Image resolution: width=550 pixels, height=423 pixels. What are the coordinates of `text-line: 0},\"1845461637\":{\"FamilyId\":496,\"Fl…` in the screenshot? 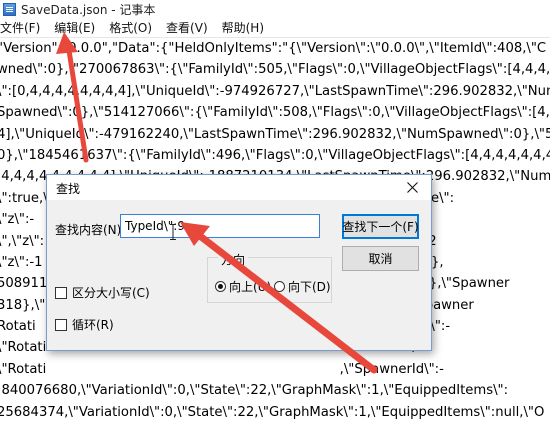 It's located at (275, 155).